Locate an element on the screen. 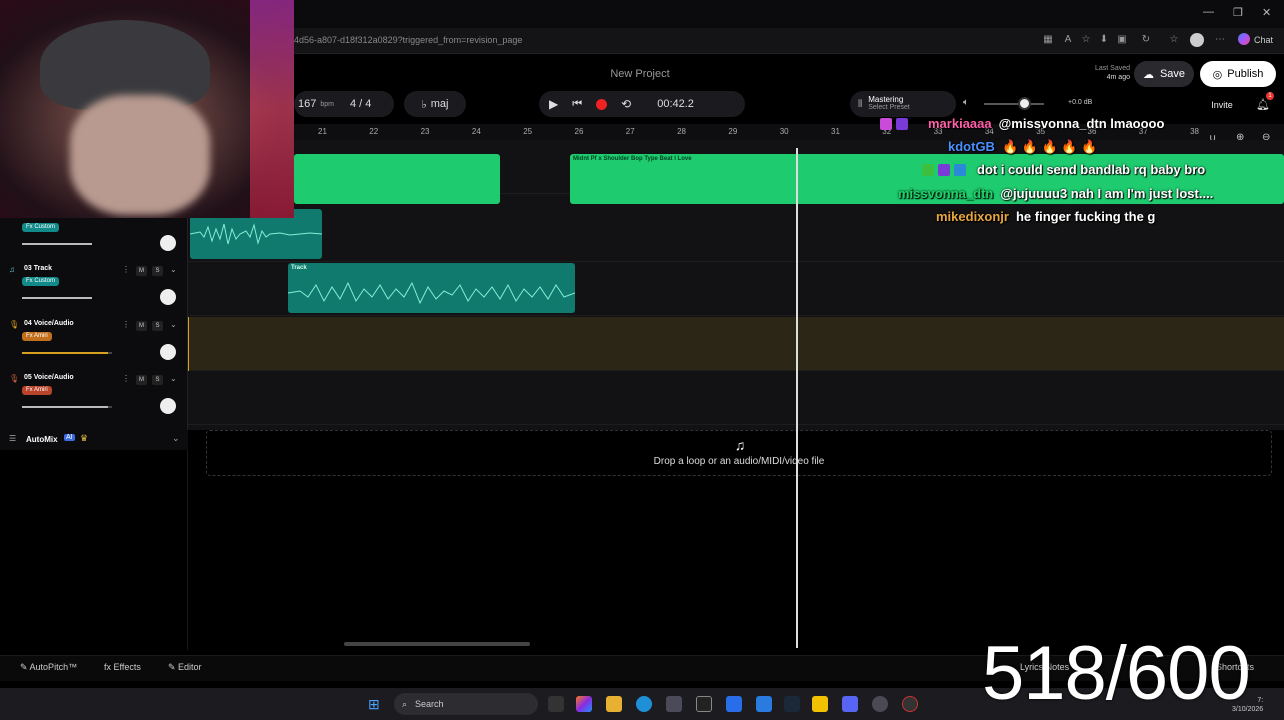 This screenshot has height=720, width=1284. pencil-icon: ✎ is located at coordinates (173, 667).